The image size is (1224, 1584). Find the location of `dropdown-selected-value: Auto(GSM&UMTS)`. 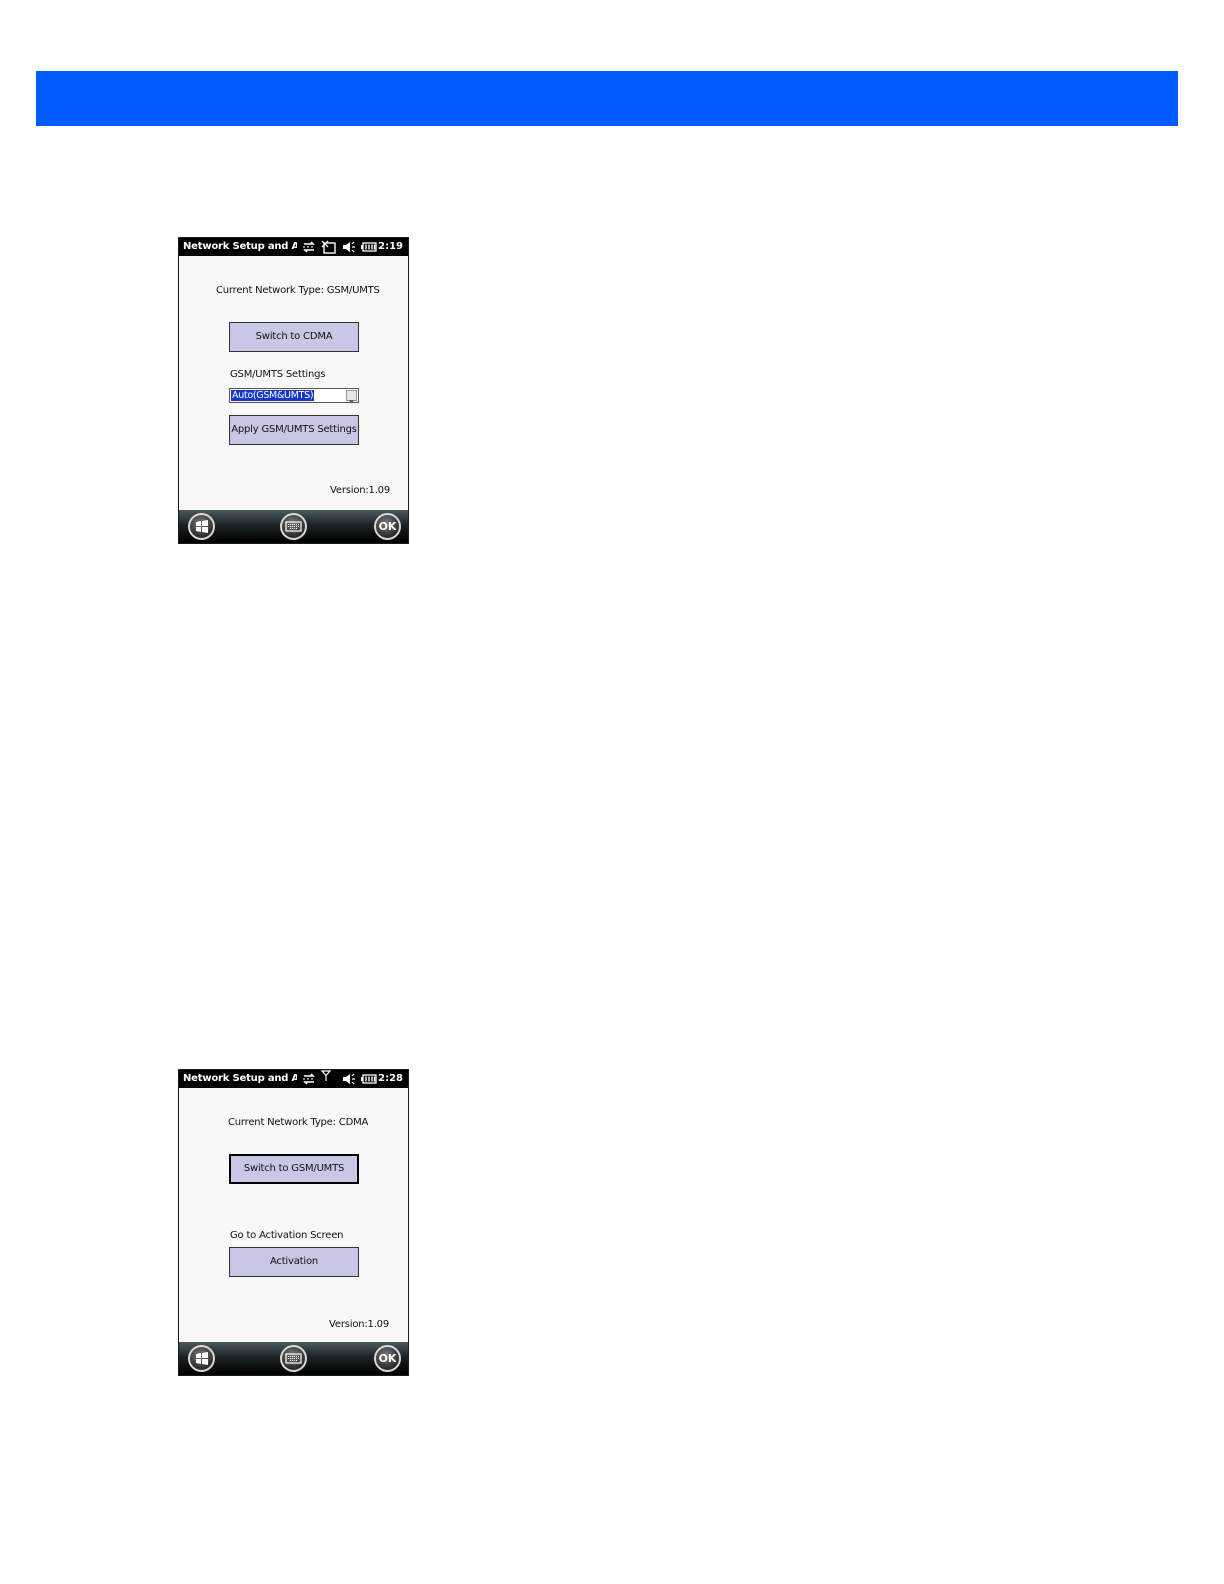

dropdown-selected-value: Auto(GSM&UMTS) is located at coordinates (272, 395).